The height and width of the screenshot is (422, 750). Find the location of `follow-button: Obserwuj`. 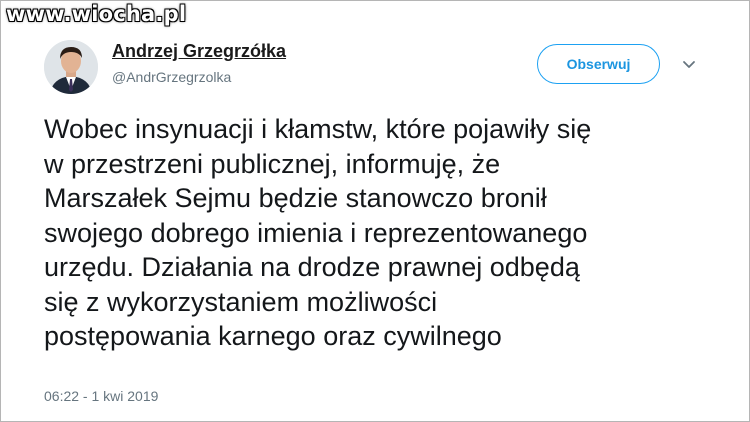

follow-button: Obserwuj is located at coordinates (598, 64).